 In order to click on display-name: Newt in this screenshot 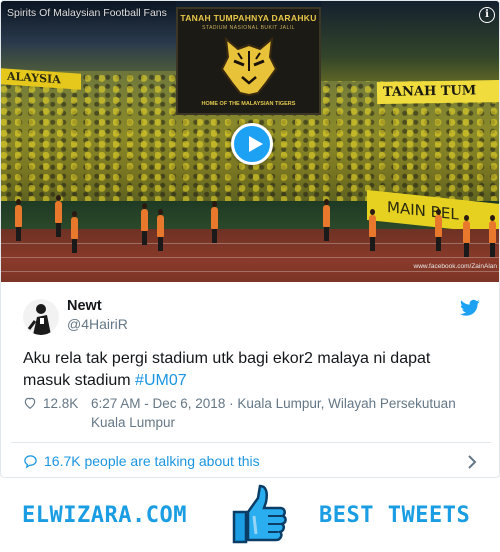, I will do `click(84, 306)`.